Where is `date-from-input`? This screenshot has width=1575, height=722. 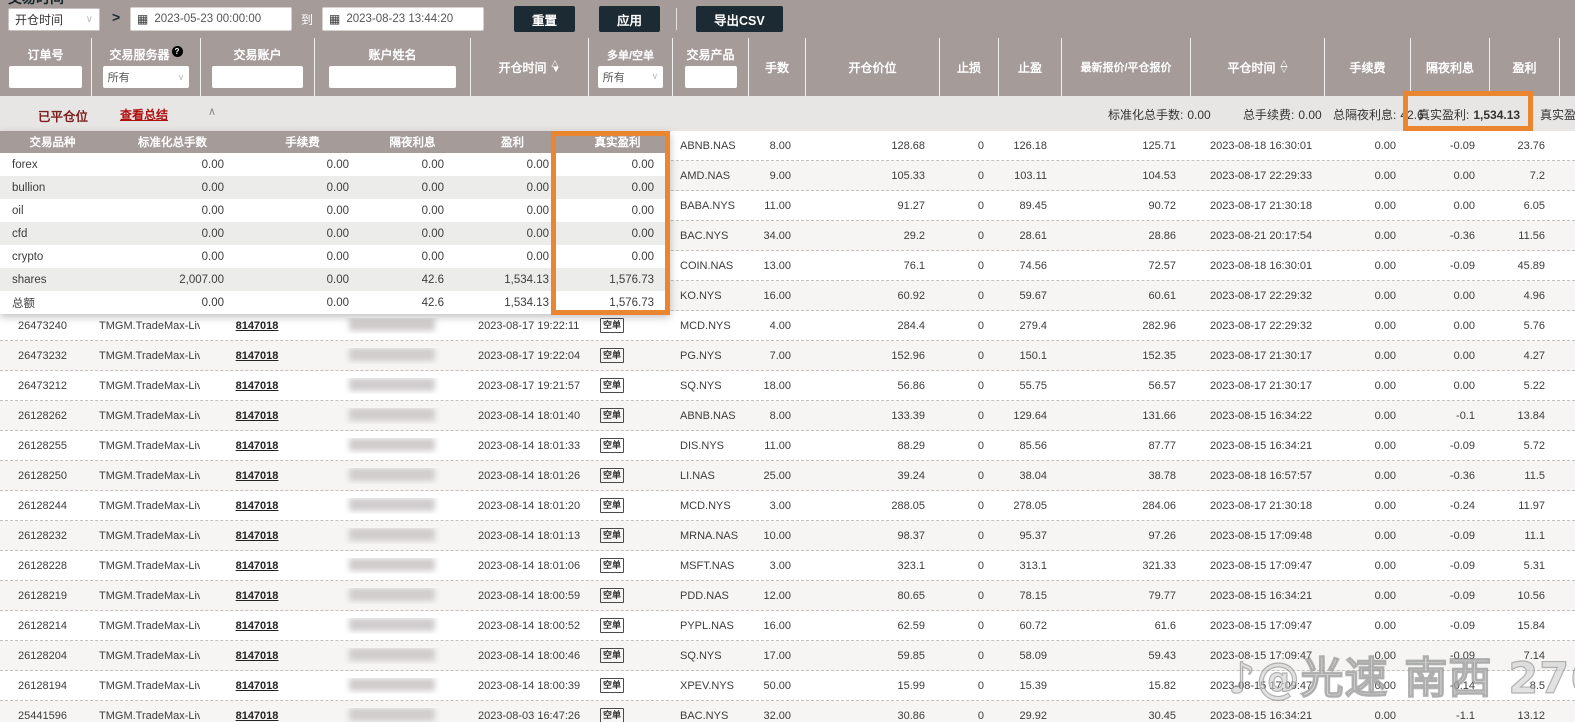
date-from-input is located at coordinates (214, 19).